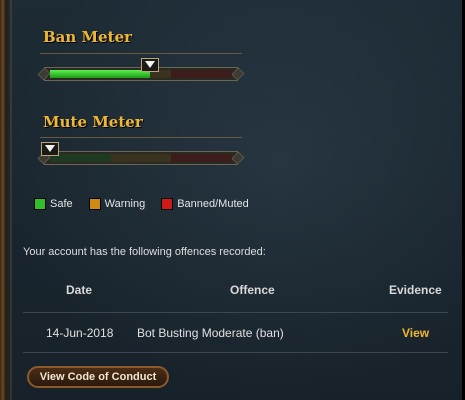 Image resolution: width=465 pixels, height=400 pixels. Describe the element at coordinates (210, 333) in the screenshot. I see `offence-description: Bot Busting Moderate (ban)` at that location.